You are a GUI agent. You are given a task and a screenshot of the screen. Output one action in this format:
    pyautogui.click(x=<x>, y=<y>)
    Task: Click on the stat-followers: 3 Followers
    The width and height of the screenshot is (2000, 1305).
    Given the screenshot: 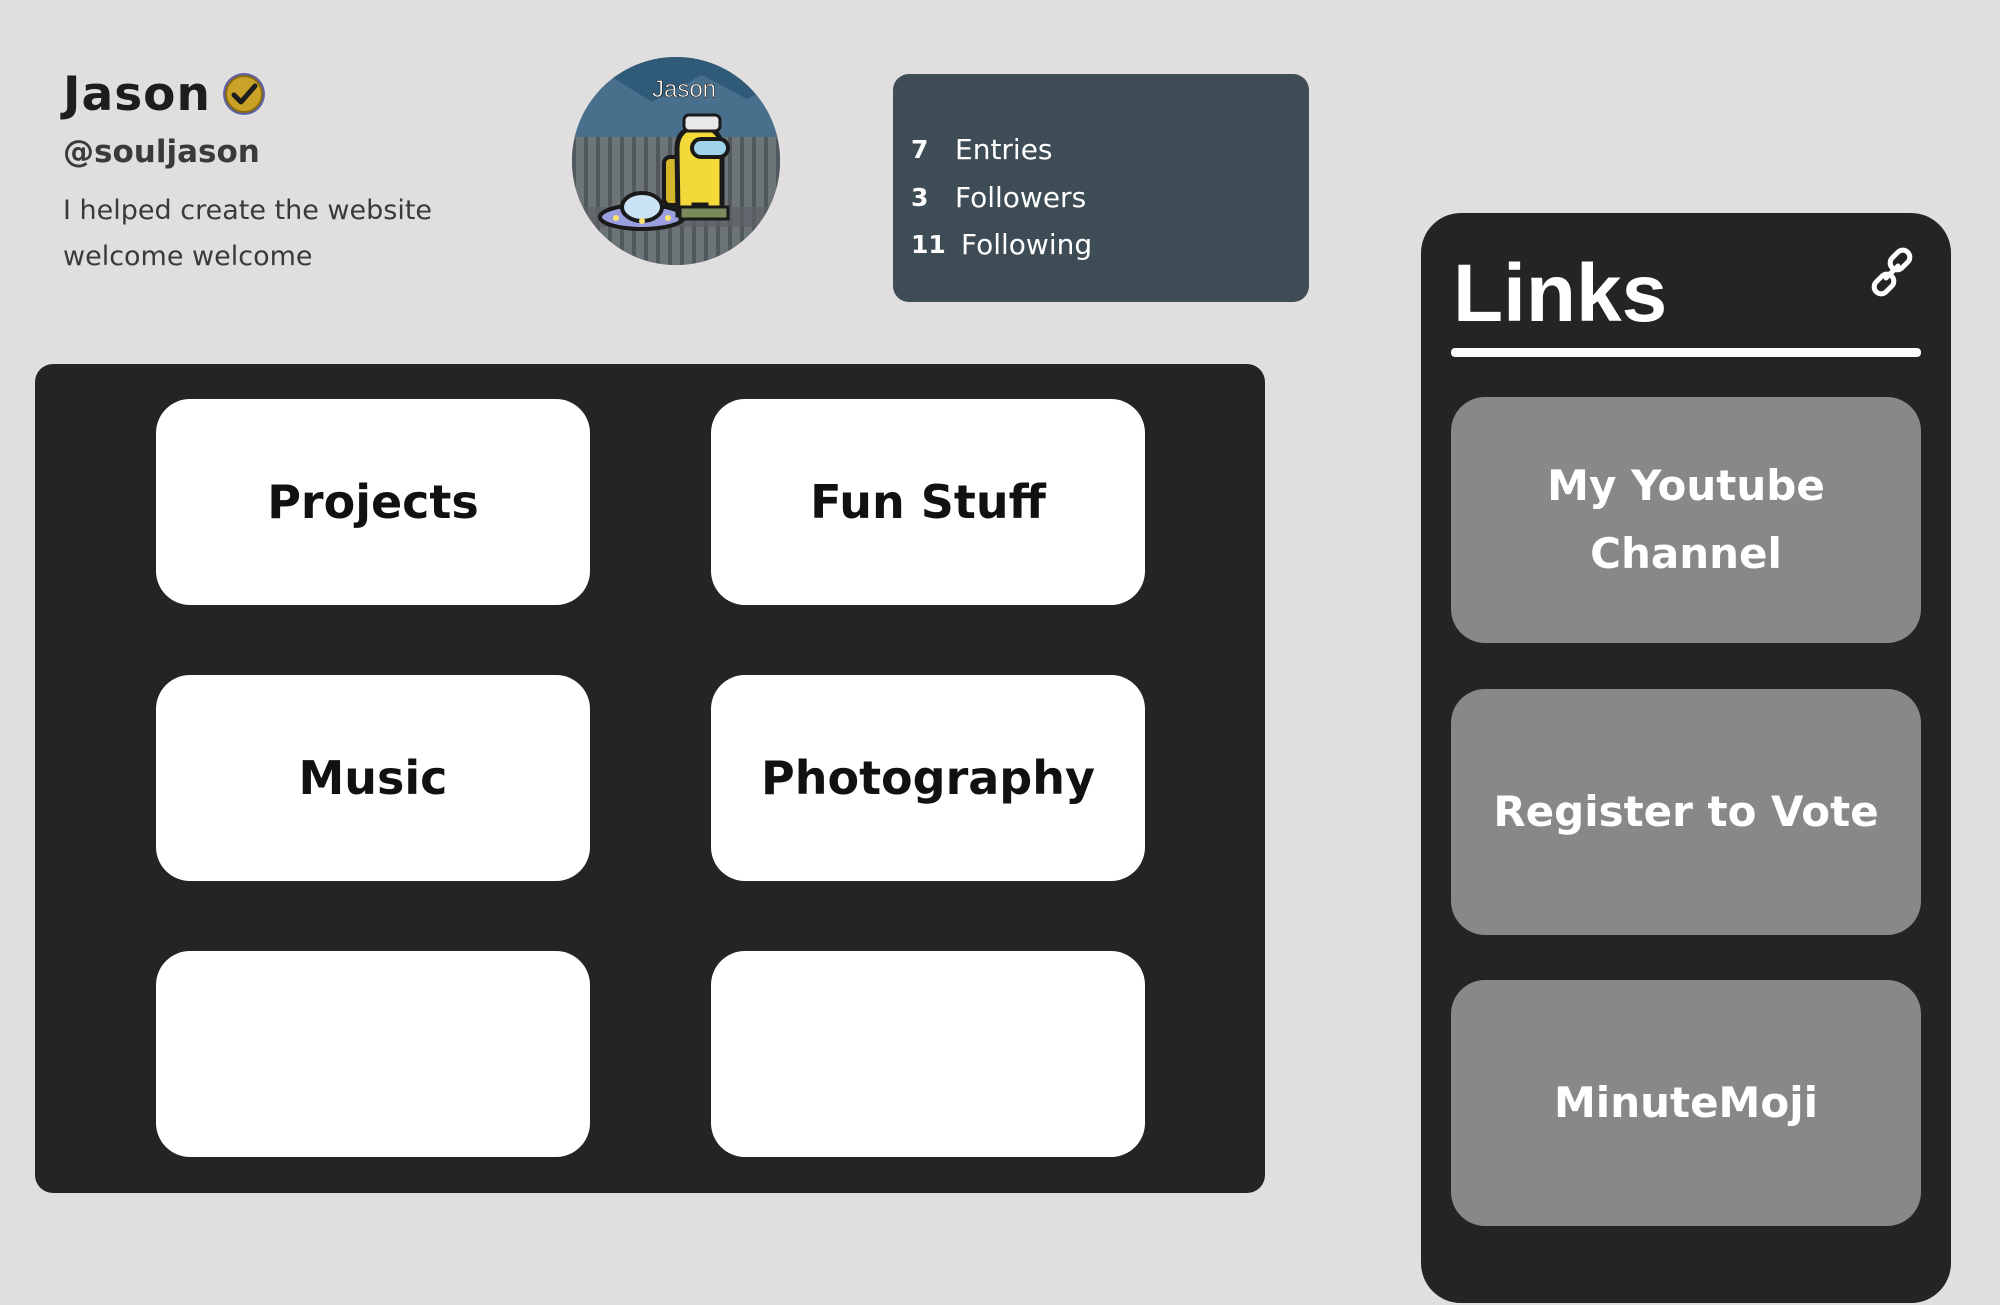 What is the action you would take?
    pyautogui.click(x=1110, y=198)
    